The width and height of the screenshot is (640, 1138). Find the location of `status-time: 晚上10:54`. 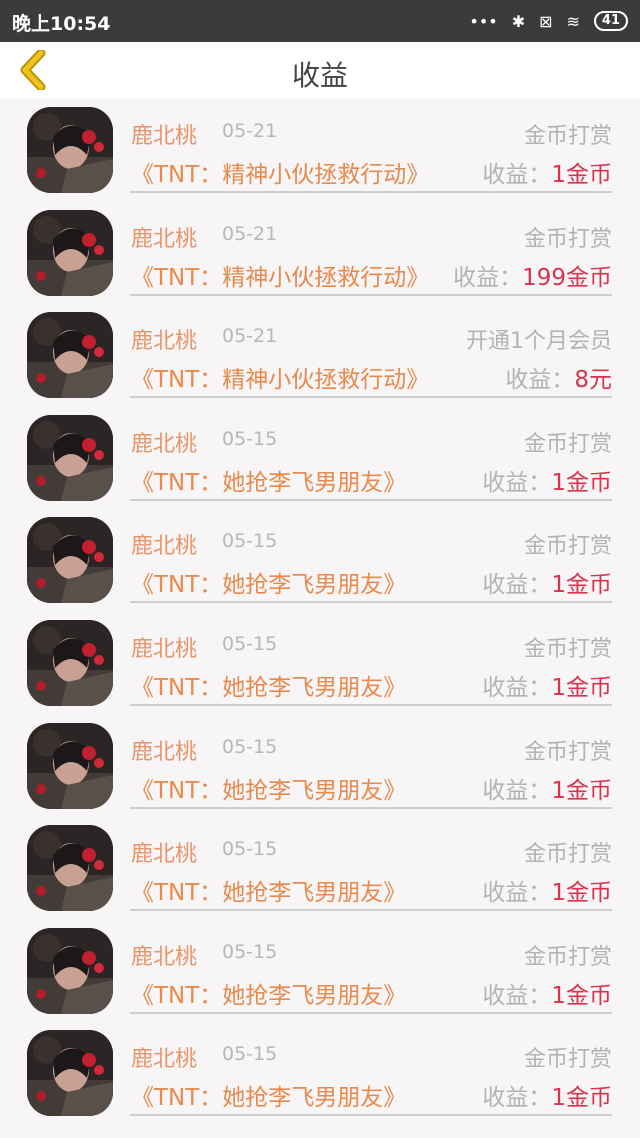

status-time: 晚上10:54 is located at coordinates (61, 24).